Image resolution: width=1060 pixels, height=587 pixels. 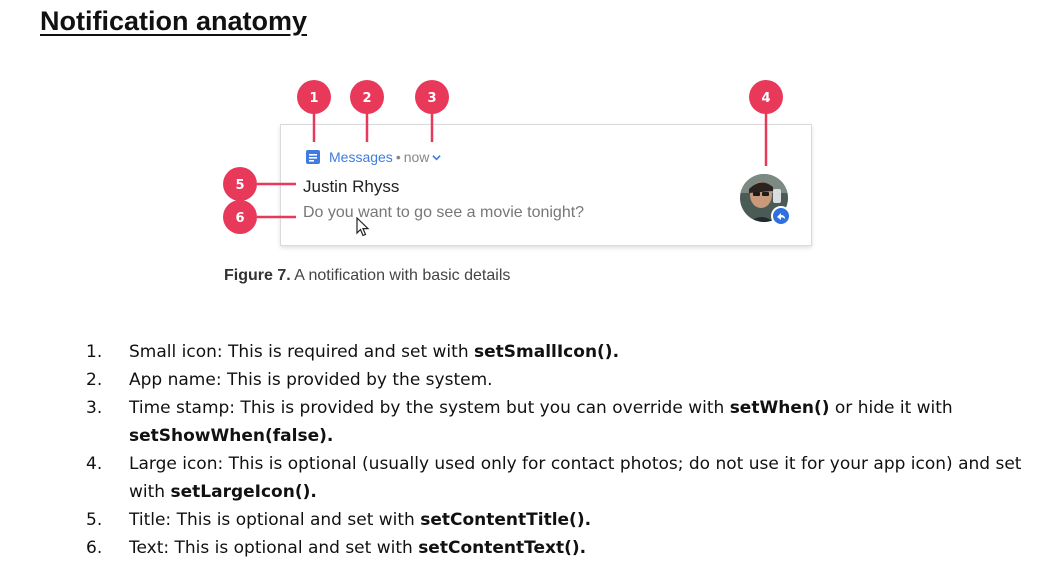 I want to click on method-name: setContentTitle()., so click(x=506, y=520).